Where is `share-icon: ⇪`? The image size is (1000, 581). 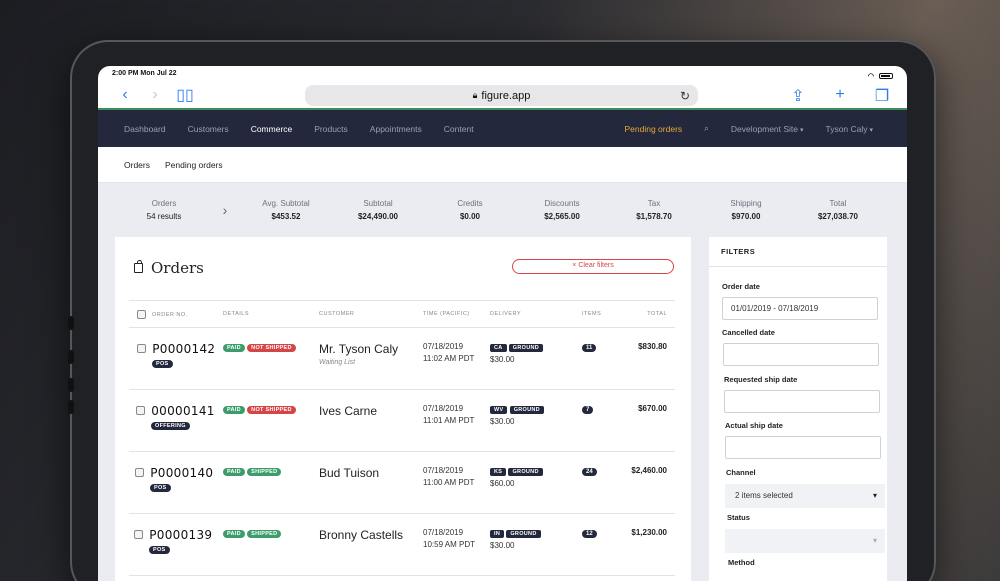
share-icon: ⇪ is located at coordinates (798, 96).